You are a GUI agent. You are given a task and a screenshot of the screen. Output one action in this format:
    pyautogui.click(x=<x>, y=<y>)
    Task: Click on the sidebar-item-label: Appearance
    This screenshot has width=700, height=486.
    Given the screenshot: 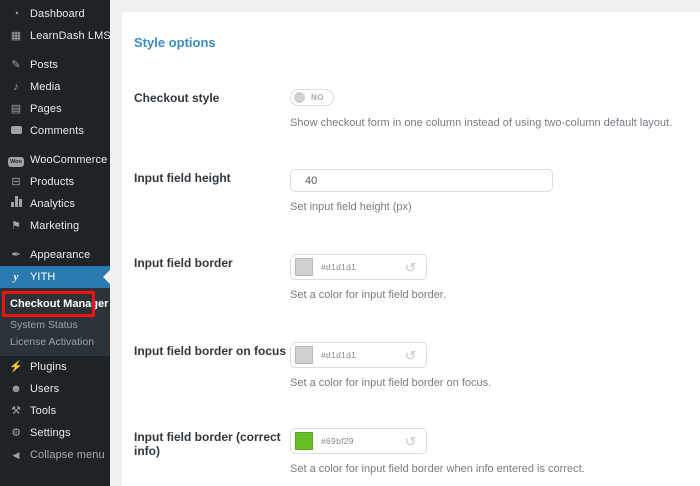 What is the action you would take?
    pyautogui.click(x=60, y=255)
    